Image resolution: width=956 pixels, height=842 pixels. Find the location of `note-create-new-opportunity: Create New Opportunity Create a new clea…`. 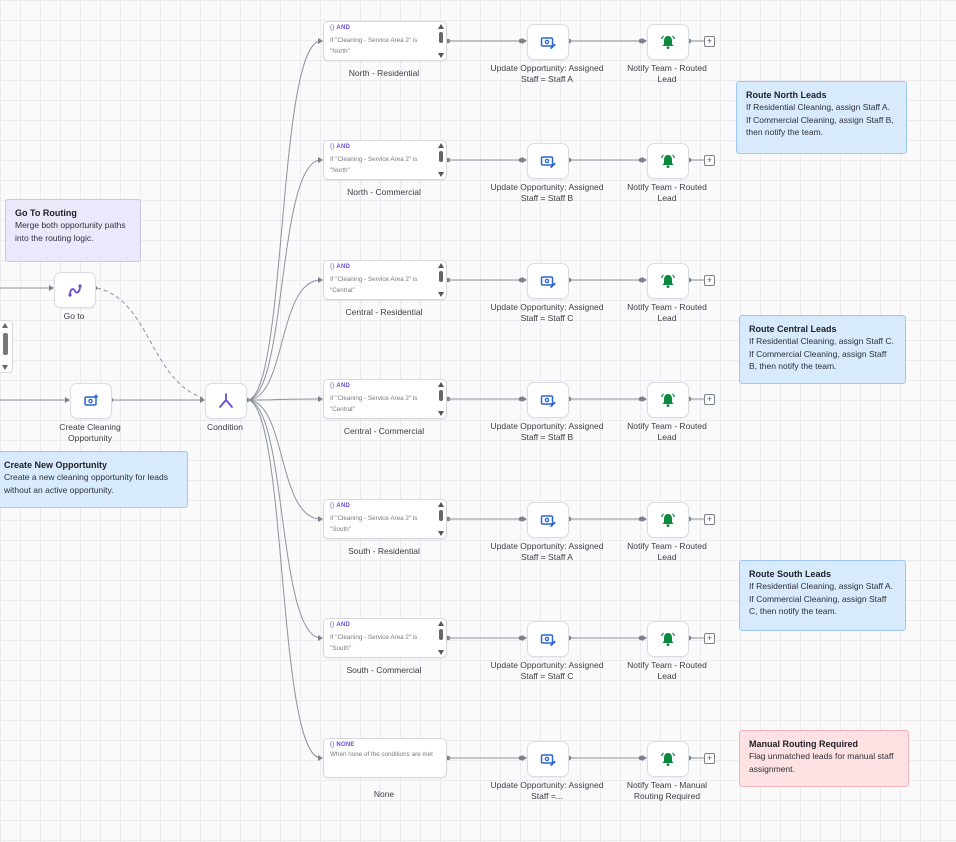

note-create-new-opportunity: Create New Opportunity Create a new clea… is located at coordinates (94, 479).